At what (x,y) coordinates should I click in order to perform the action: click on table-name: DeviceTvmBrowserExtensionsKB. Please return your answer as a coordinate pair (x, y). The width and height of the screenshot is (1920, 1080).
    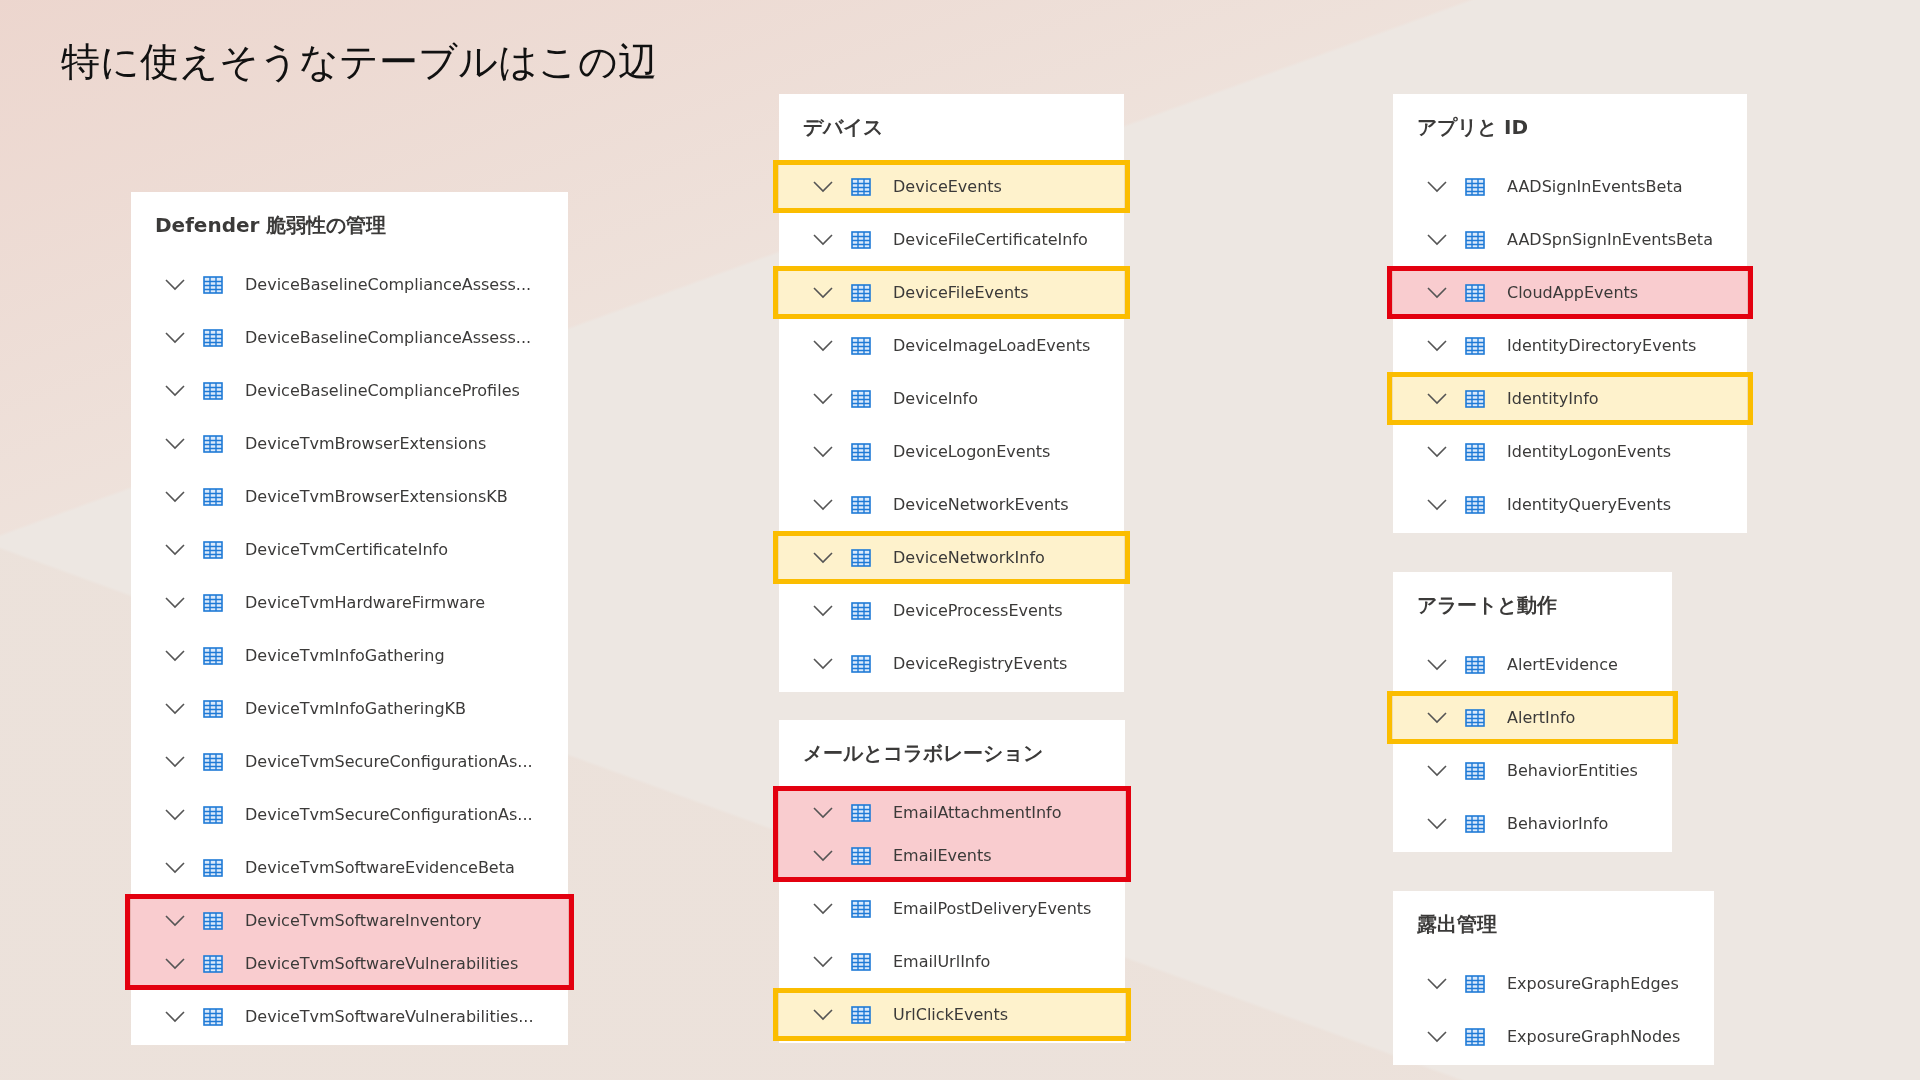
    Looking at the image, I should click on (376, 496).